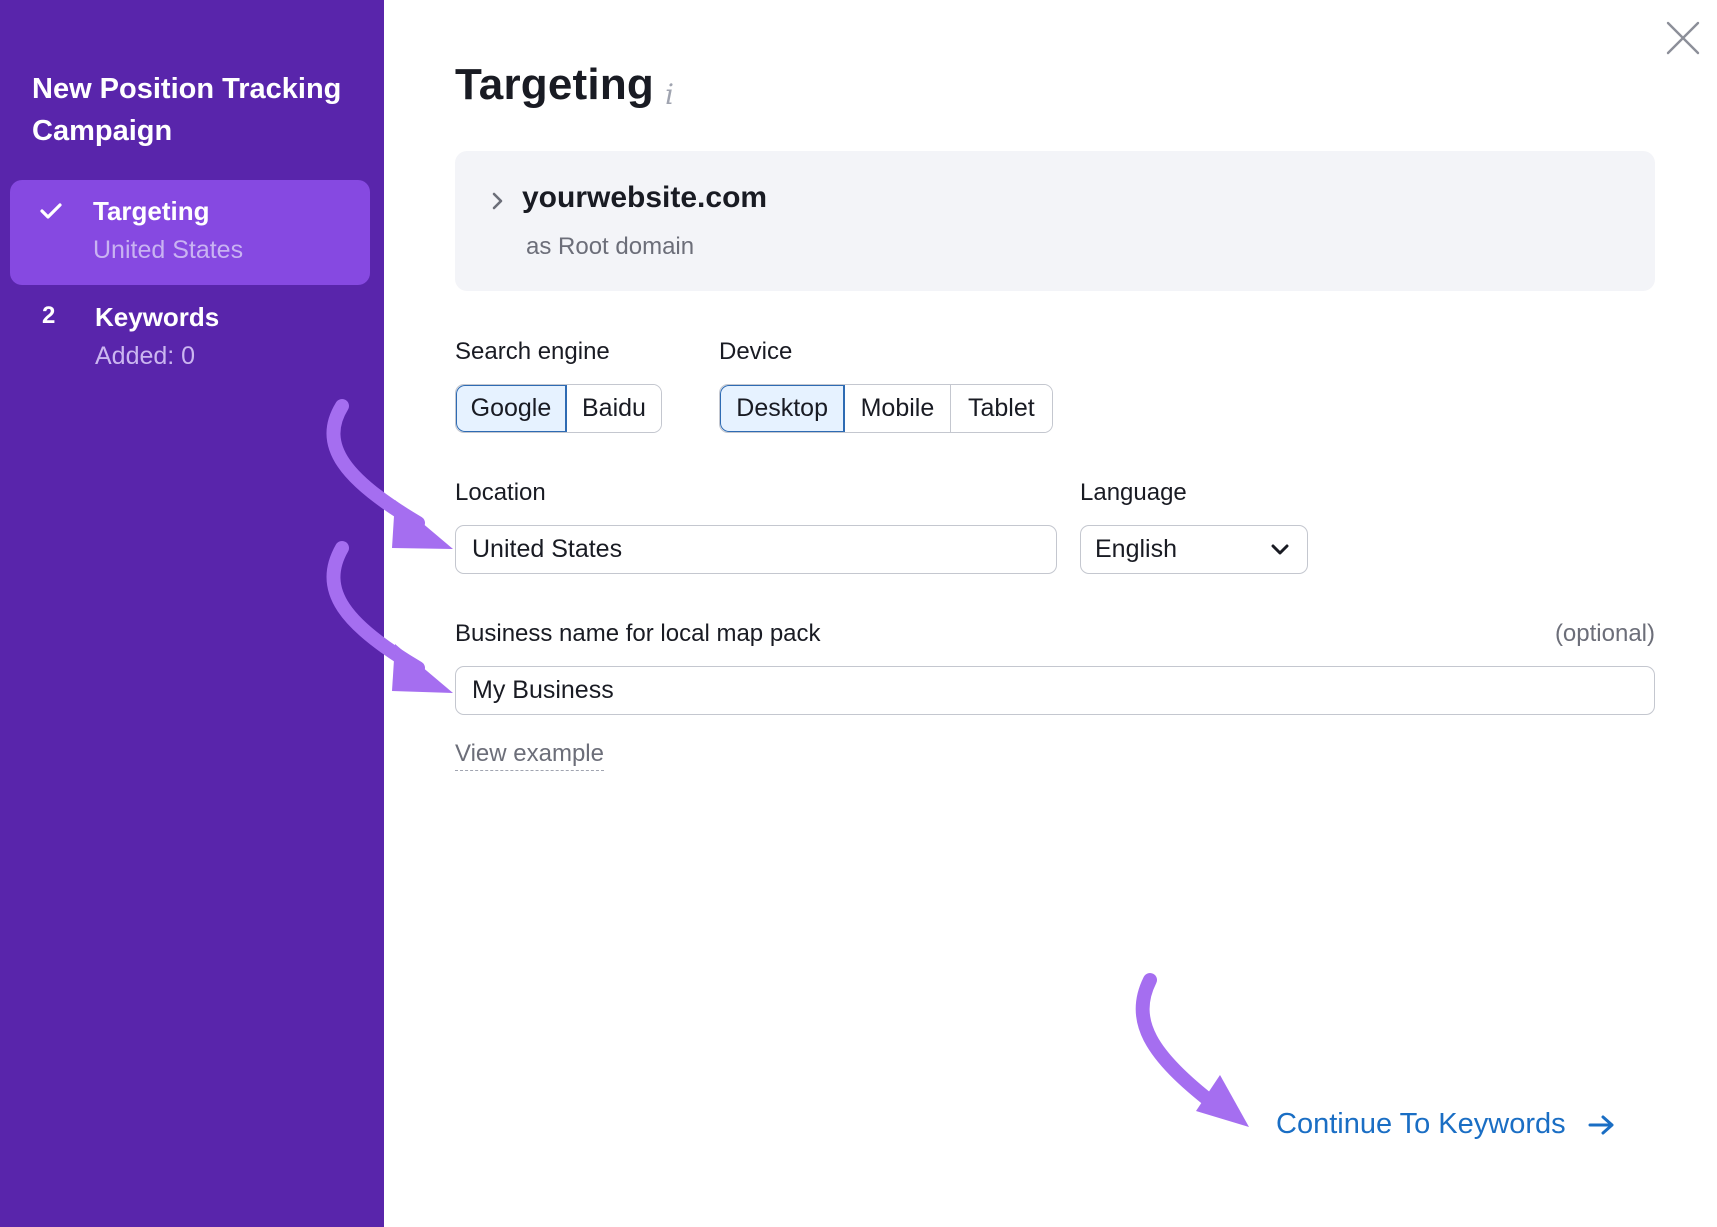  Describe the element at coordinates (645, 197) in the screenshot. I see `domain-name: yourwebsite.com` at that location.